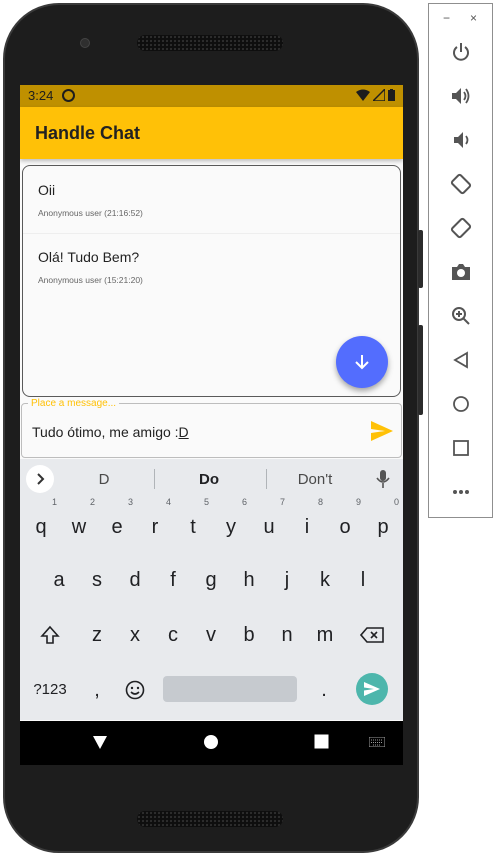 The width and height of the screenshot is (496, 856). Describe the element at coordinates (307, 523) in the screenshot. I see `key: i8` at that location.